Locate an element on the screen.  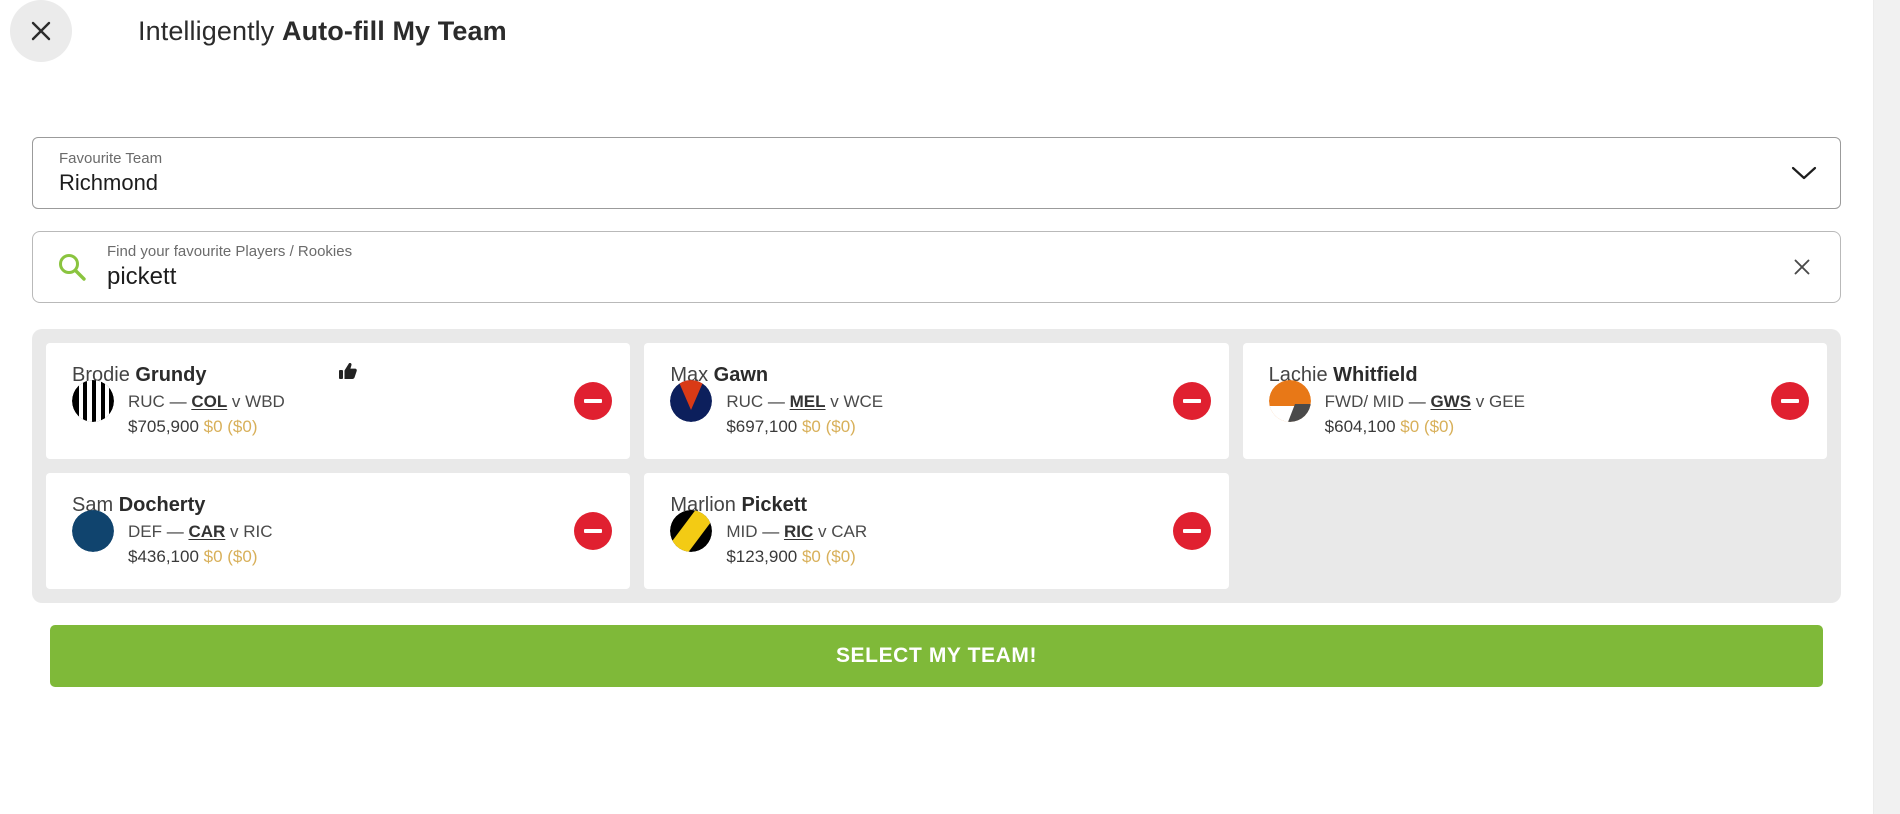
player-last-name: Whitfield is located at coordinates (1375, 375).